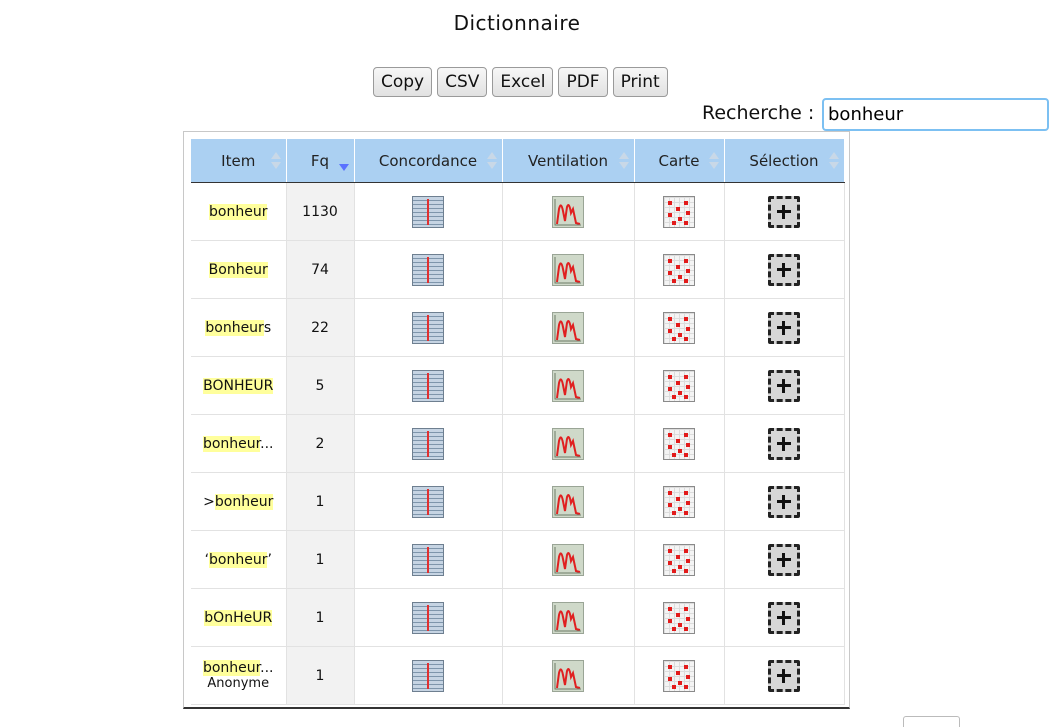  What do you see at coordinates (758, 113) in the screenshot?
I see `search-label: Recherche :` at bounding box center [758, 113].